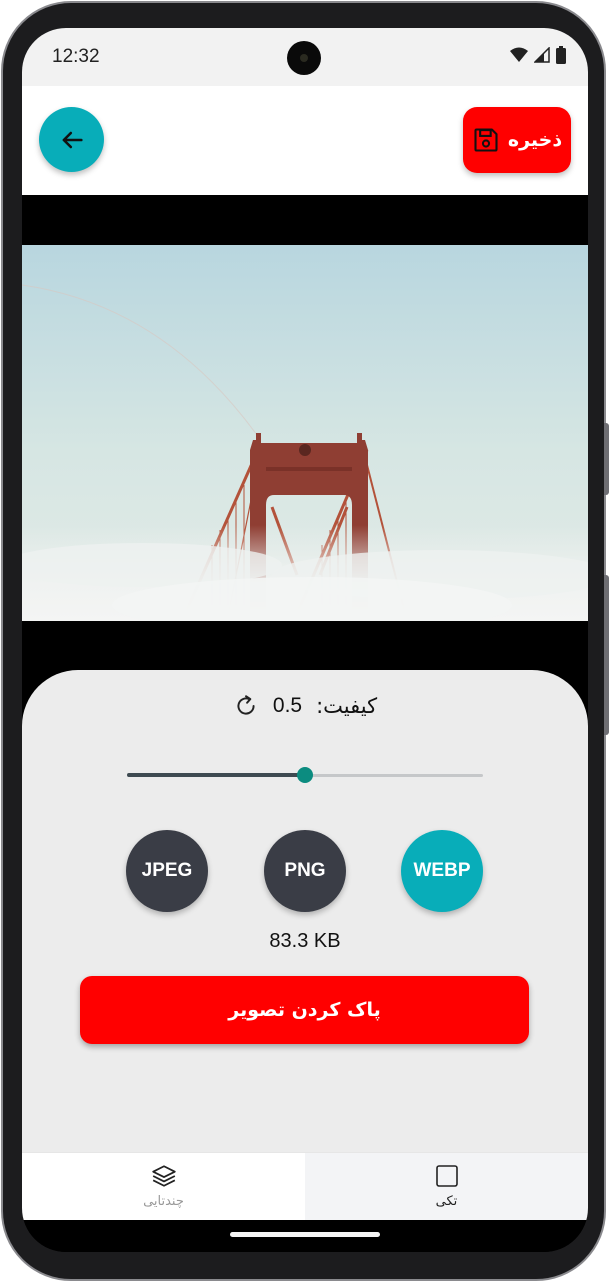  What do you see at coordinates (304, 1010) in the screenshot?
I see `clear-image-button: پاک کردن تصویر` at bounding box center [304, 1010].